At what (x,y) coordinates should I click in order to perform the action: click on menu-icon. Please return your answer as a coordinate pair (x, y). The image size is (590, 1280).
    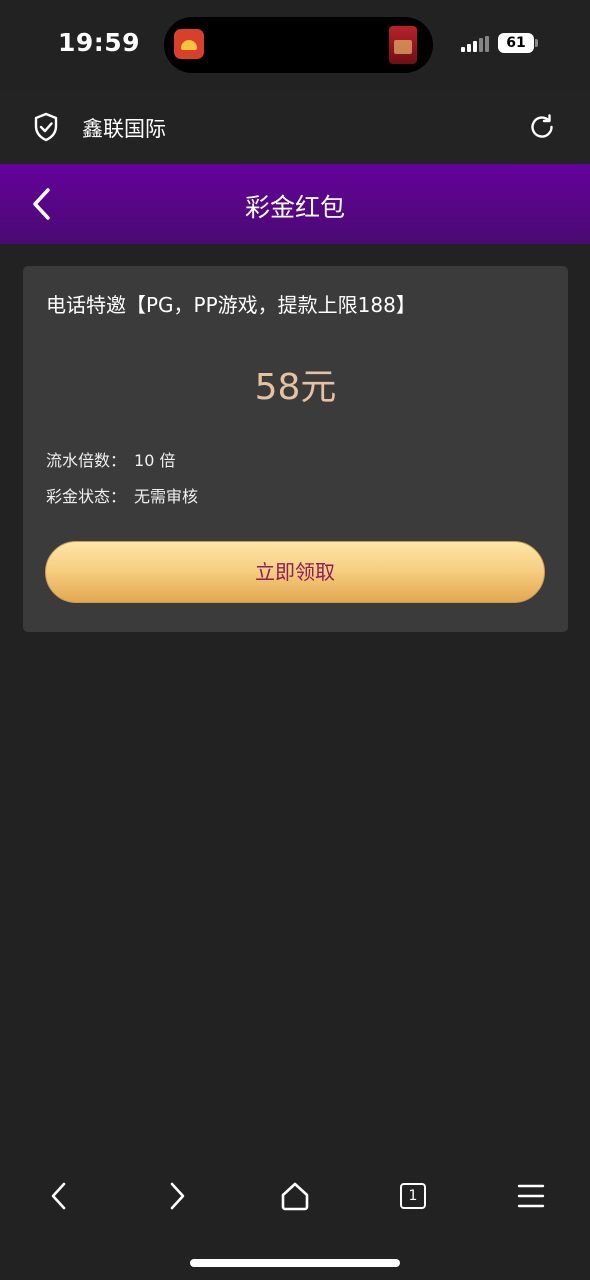
    Looking at the image, I should click on (531, 1196).